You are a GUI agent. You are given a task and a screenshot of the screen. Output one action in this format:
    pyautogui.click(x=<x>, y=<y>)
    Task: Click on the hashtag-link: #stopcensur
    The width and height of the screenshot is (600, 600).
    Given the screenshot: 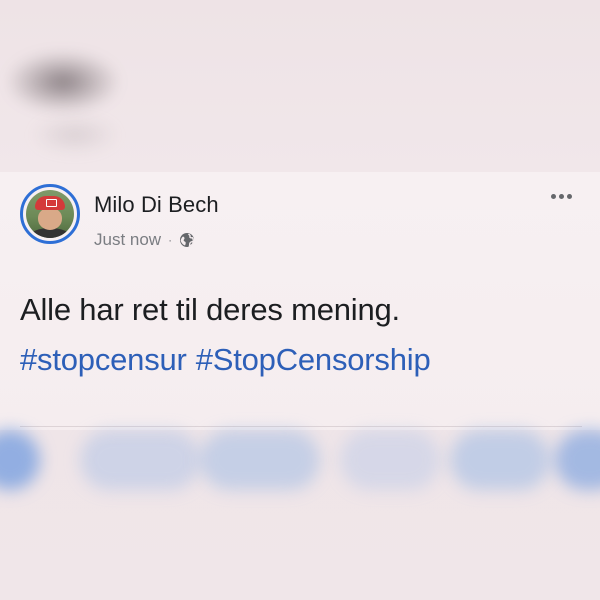 What is the action you would take?
    pyautogui.click(x=103, y=360)
    